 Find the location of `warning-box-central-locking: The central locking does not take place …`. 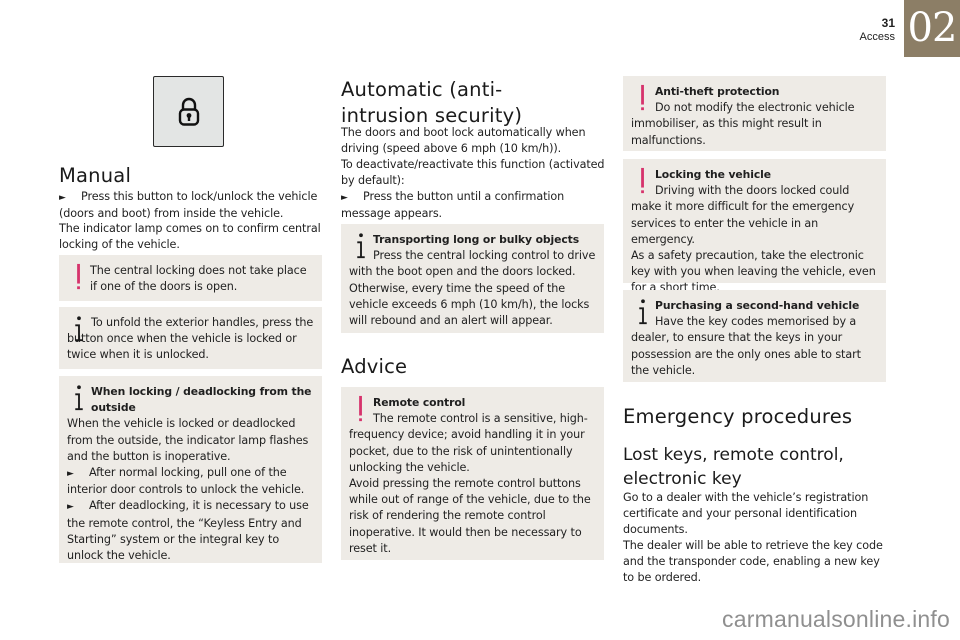

warning-box-central-locking: The central locking does not take place … is located at coordinates (190, 278).